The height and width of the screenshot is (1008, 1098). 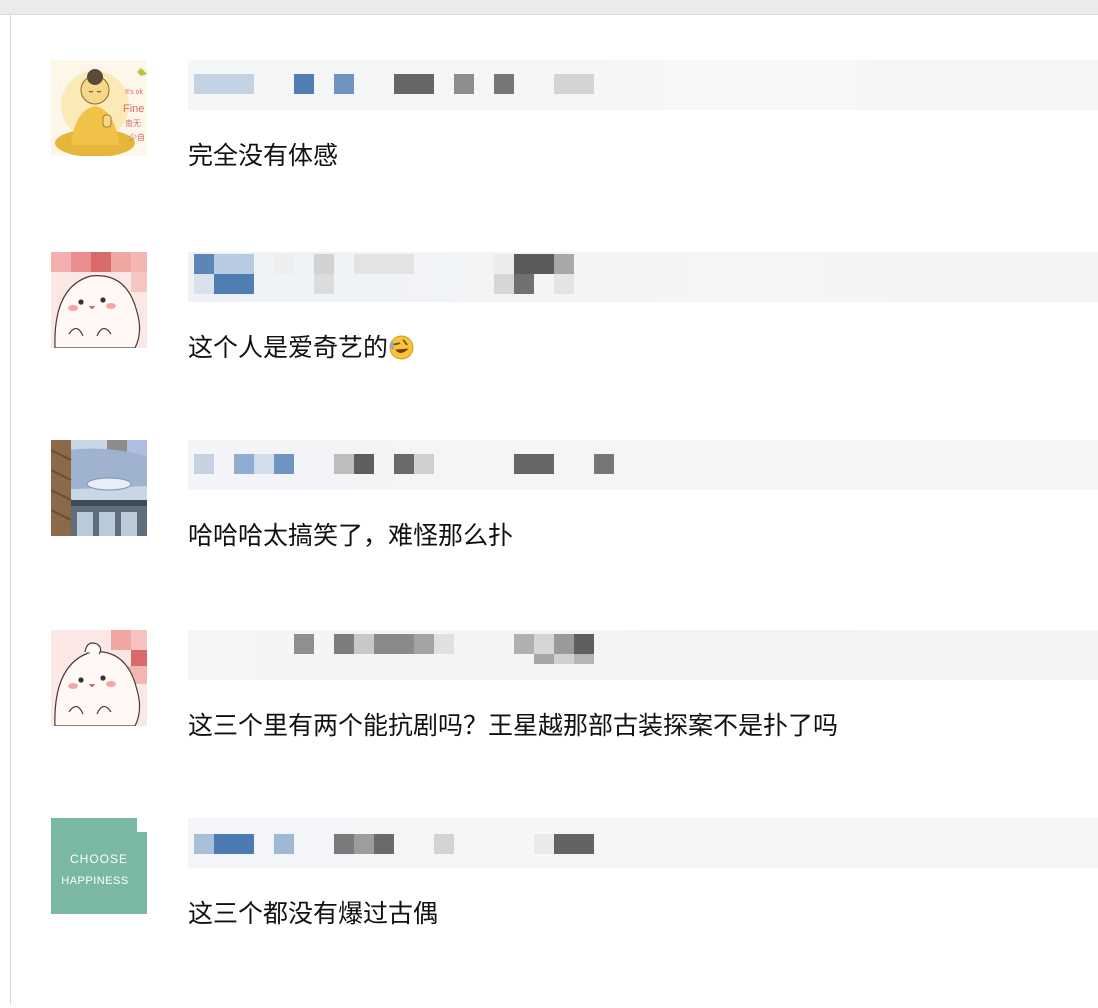 I want to click on avatar: It's ok Fine 南无 少自, so click(x=99, y=108).